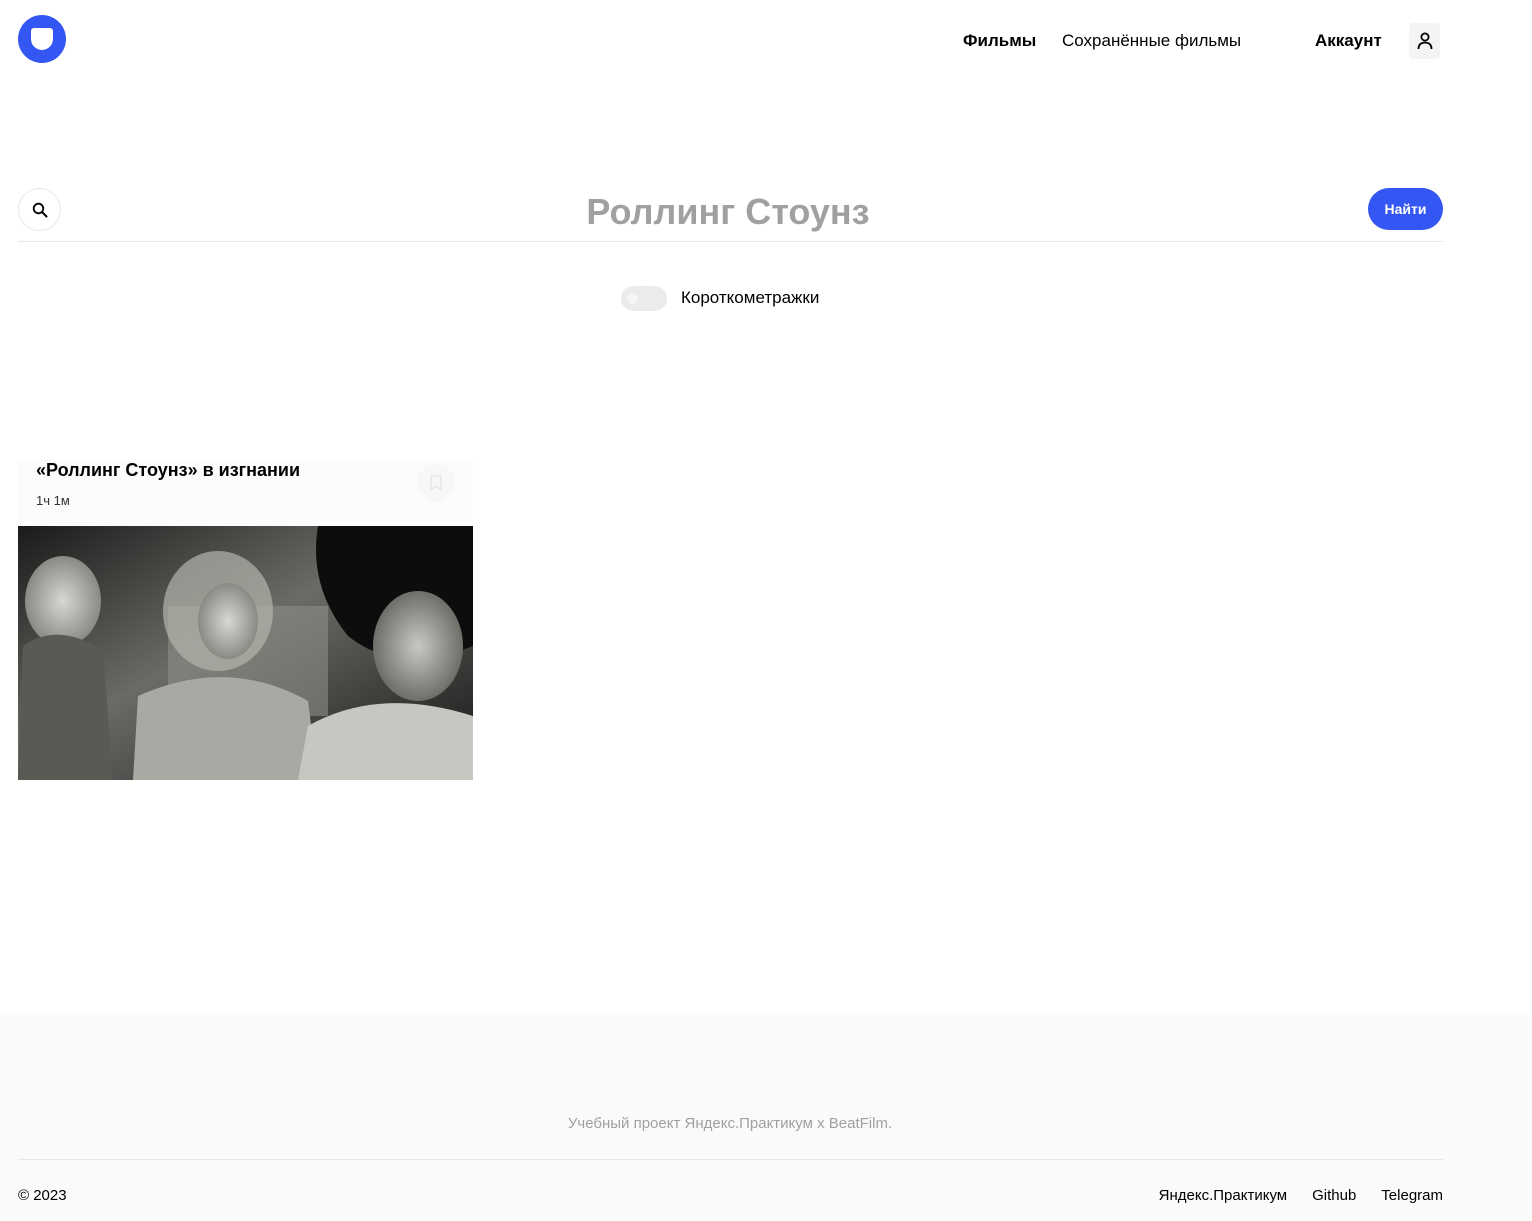 This screenshot has height=1221, width=1532. Describe the element at coordinates (766, 41) in the screenshot. I see `site-header: Фильмы Сохранённые фильмы Аккаунт` at that location.